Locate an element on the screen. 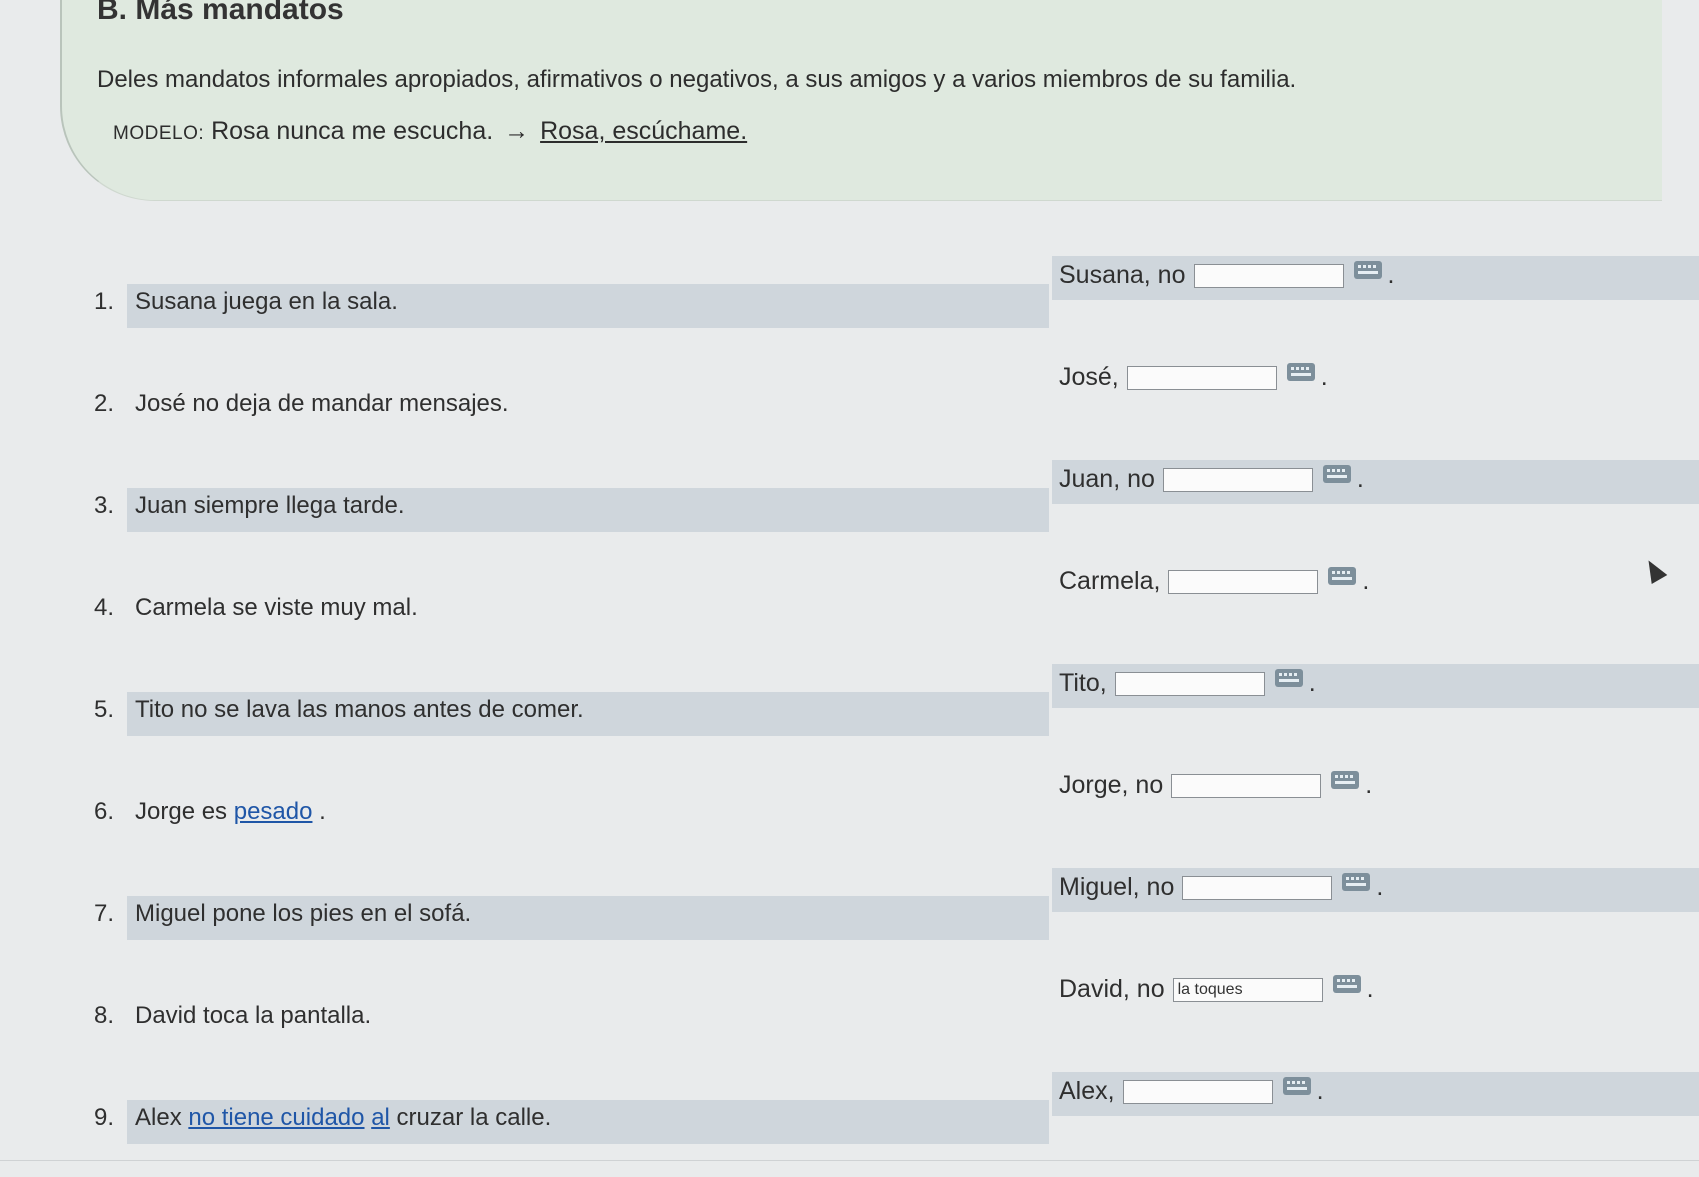  sentence-text: José no deja de mandar mensajes. is located at coordinates (322, 403).